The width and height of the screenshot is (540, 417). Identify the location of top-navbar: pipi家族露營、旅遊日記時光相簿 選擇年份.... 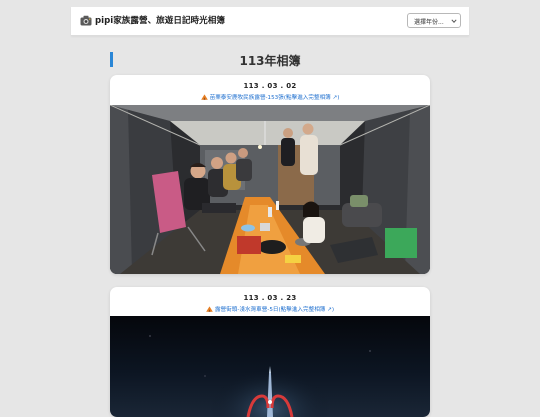
(270, 21).